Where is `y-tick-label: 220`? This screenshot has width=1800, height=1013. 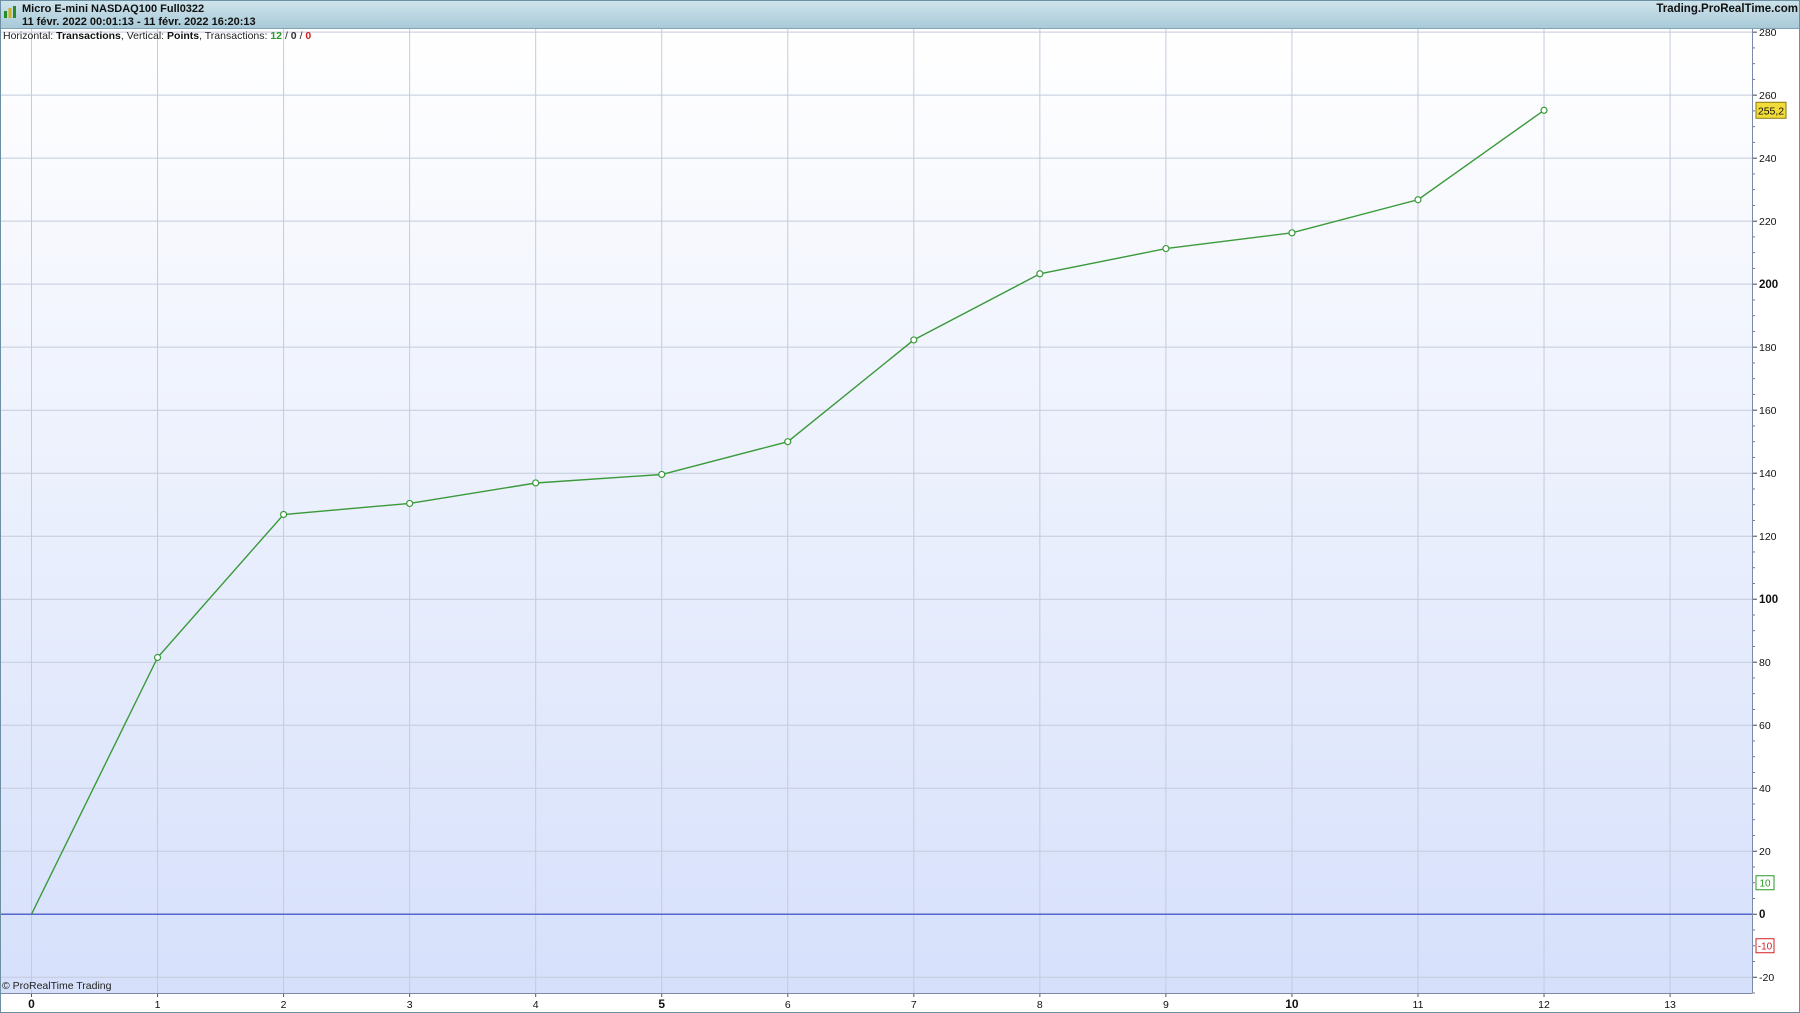 y-tick-label: 220 is located at coordinates (1768, 222).